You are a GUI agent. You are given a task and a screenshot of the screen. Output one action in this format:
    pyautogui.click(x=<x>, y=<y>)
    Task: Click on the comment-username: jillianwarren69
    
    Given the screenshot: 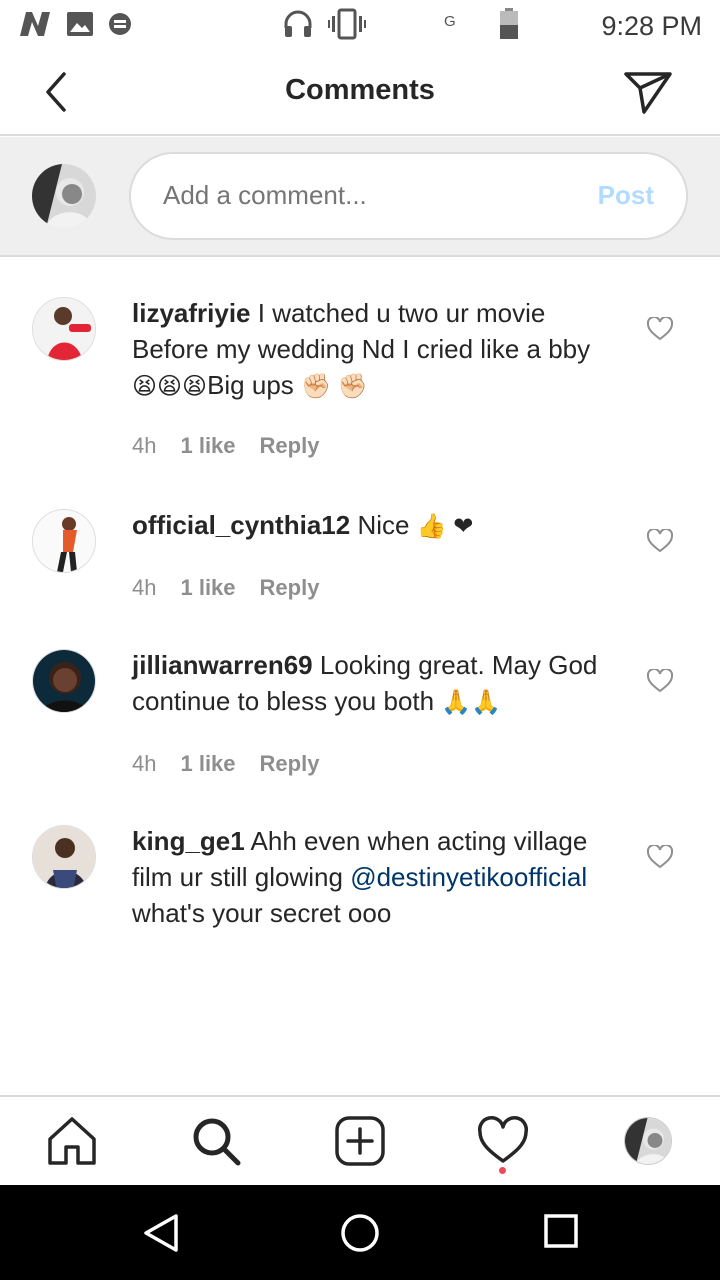 What is the action you would take?
    pyautogui.click(x=222, y=665)
    